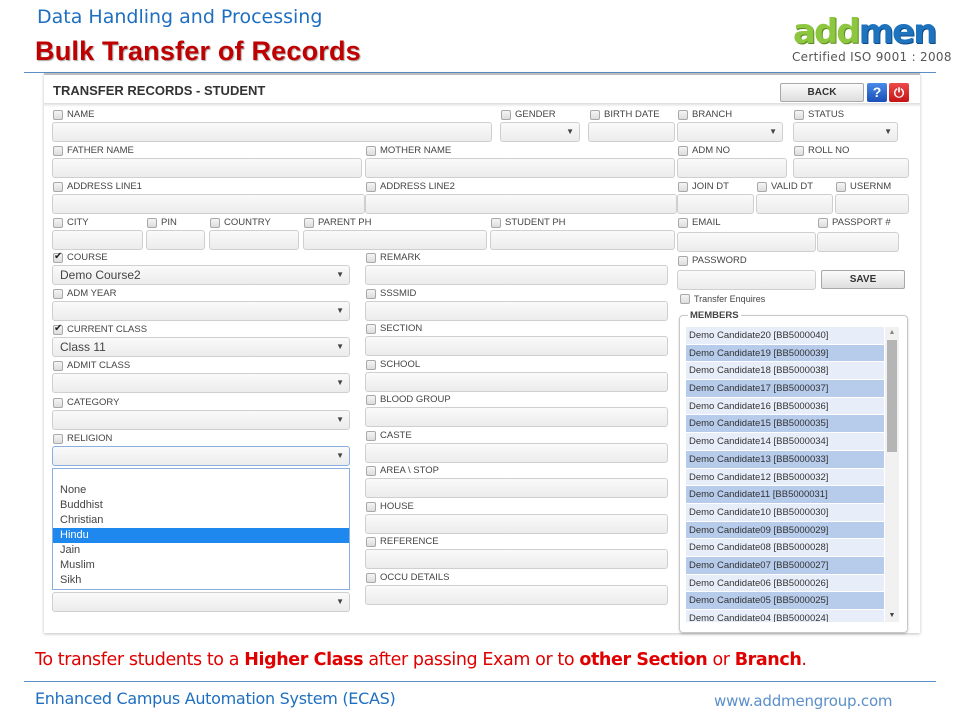 The width and height of the screenshot is (960, 720). Describe the element at coordinates (201, 520) in the screenshot. I see `religion-option: Christian` at that location.